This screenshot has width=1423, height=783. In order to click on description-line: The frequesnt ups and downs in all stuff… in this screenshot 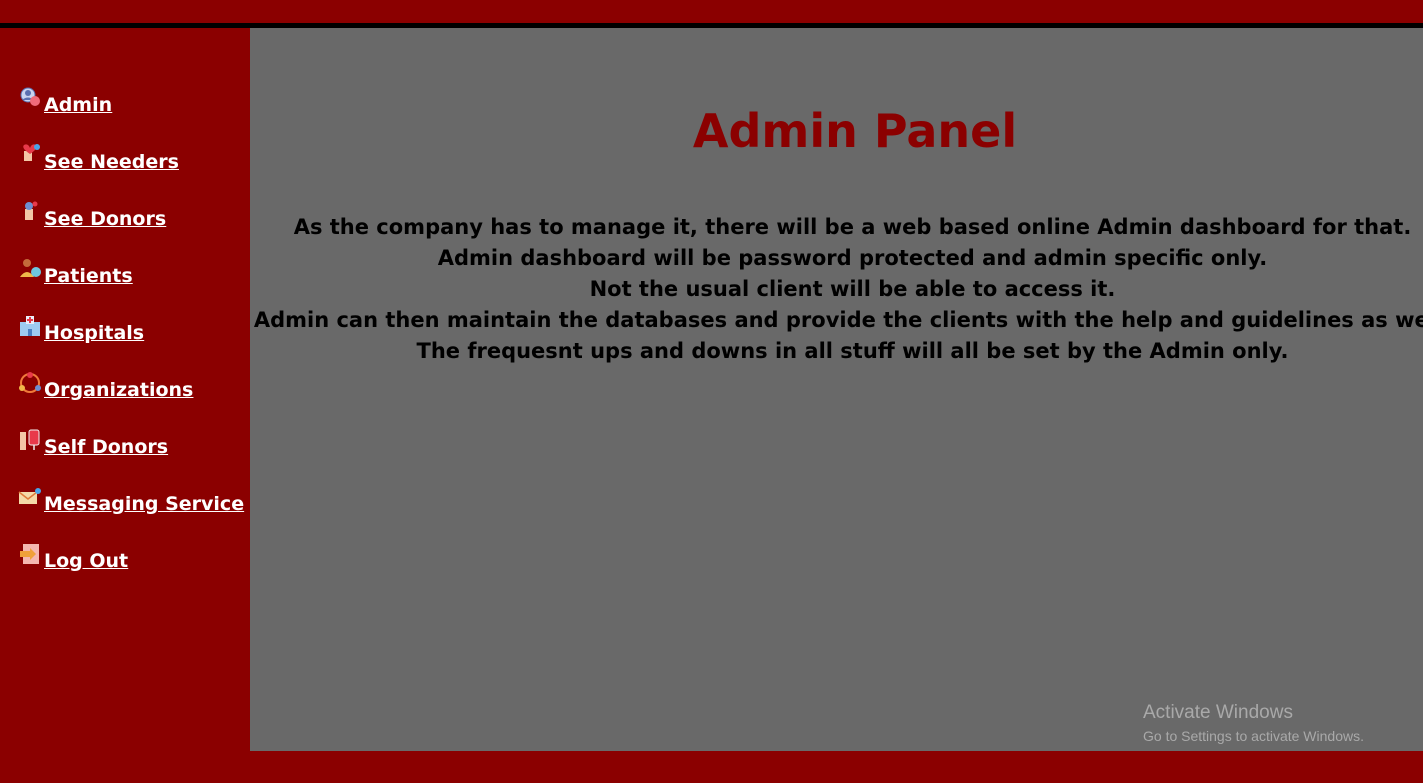, I will do `click(852, 351)`.